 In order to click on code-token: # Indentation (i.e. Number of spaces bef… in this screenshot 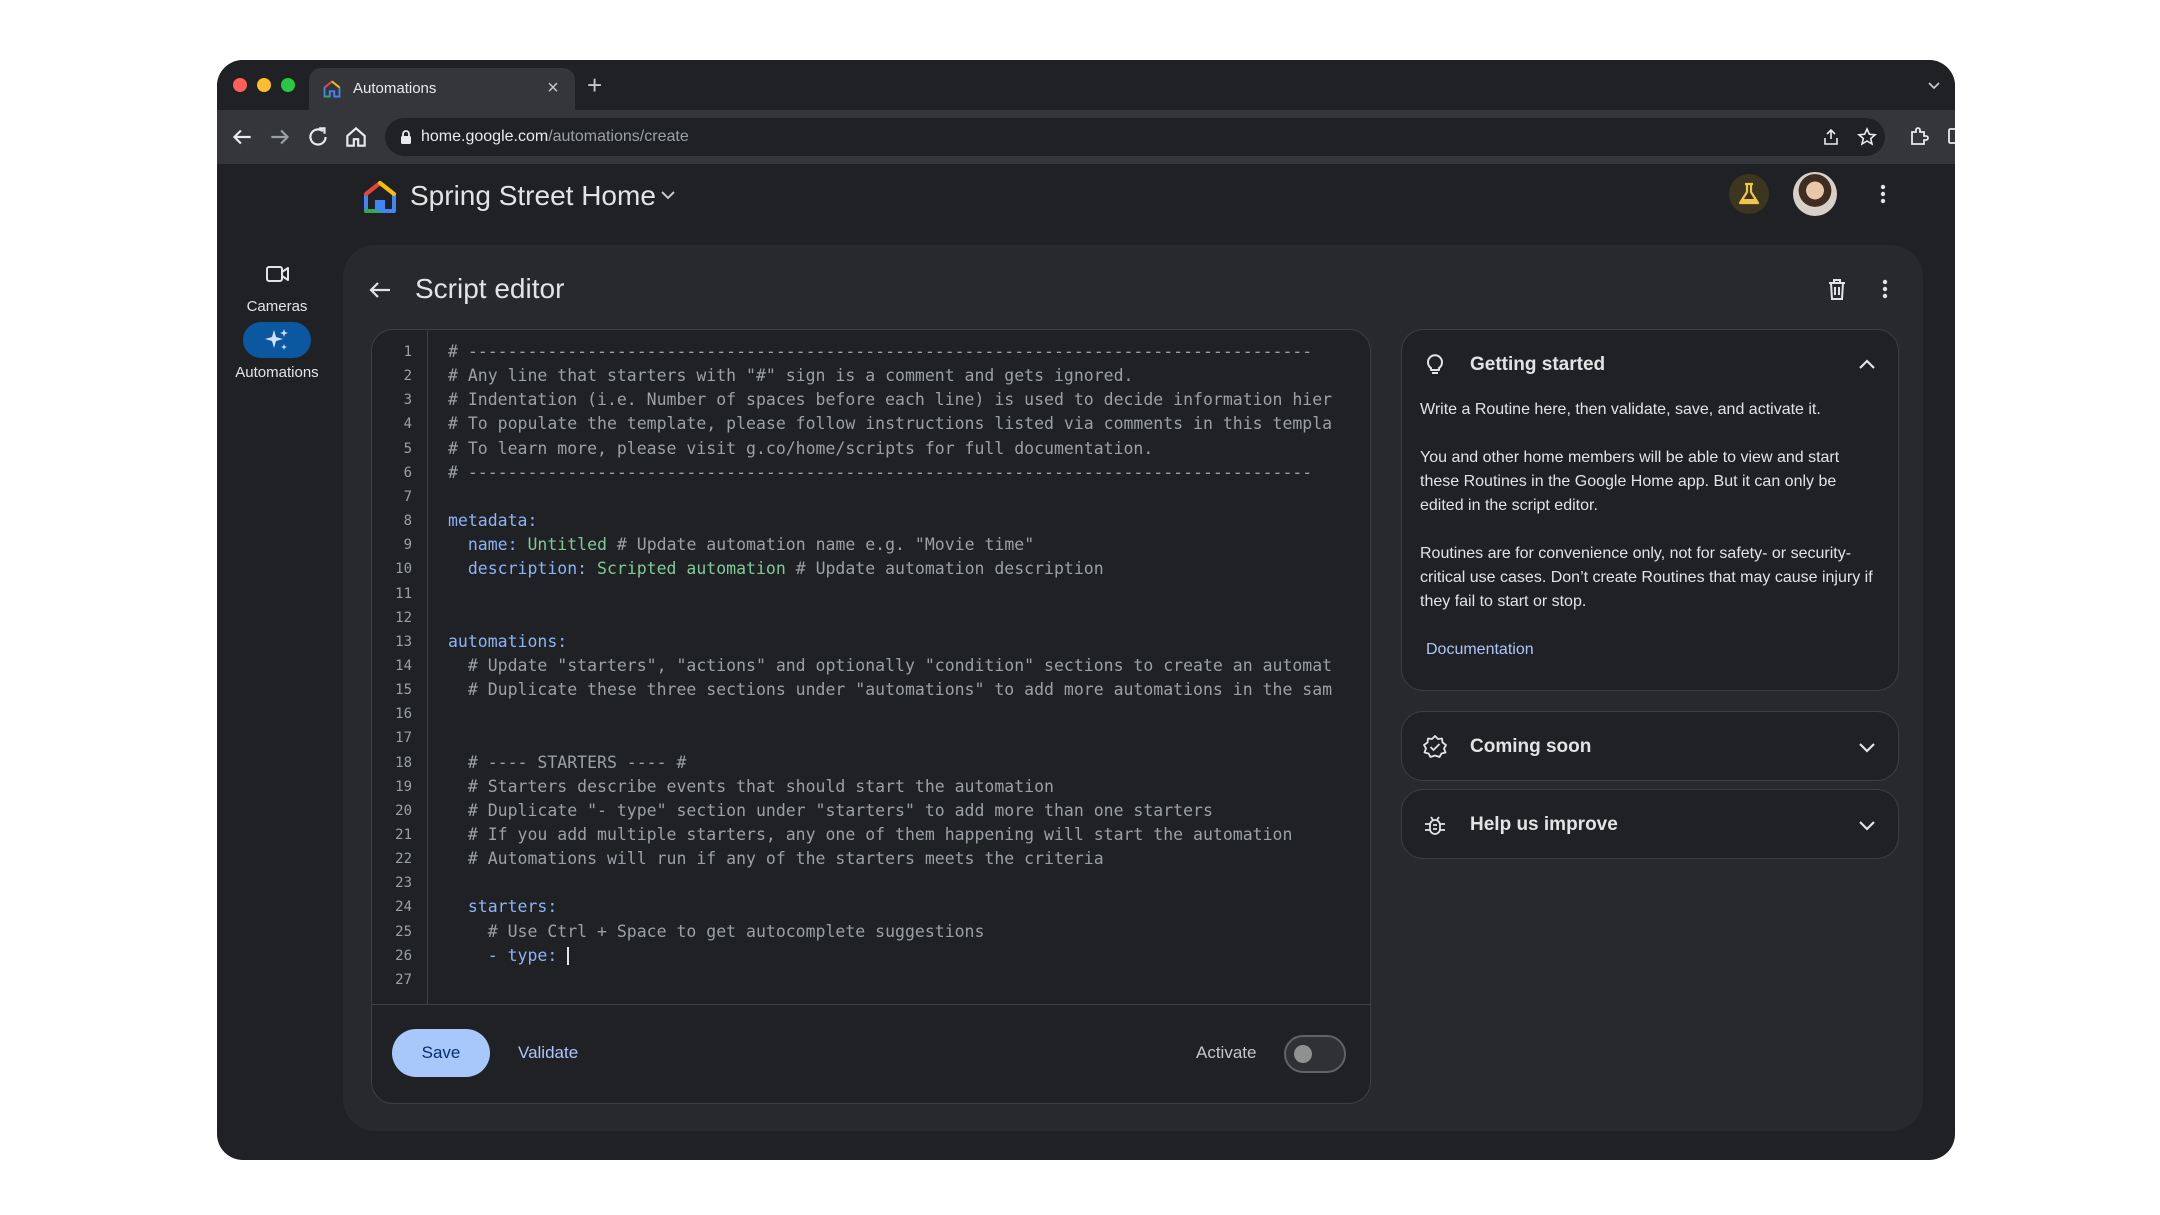, I will do `click(890, 400)`.